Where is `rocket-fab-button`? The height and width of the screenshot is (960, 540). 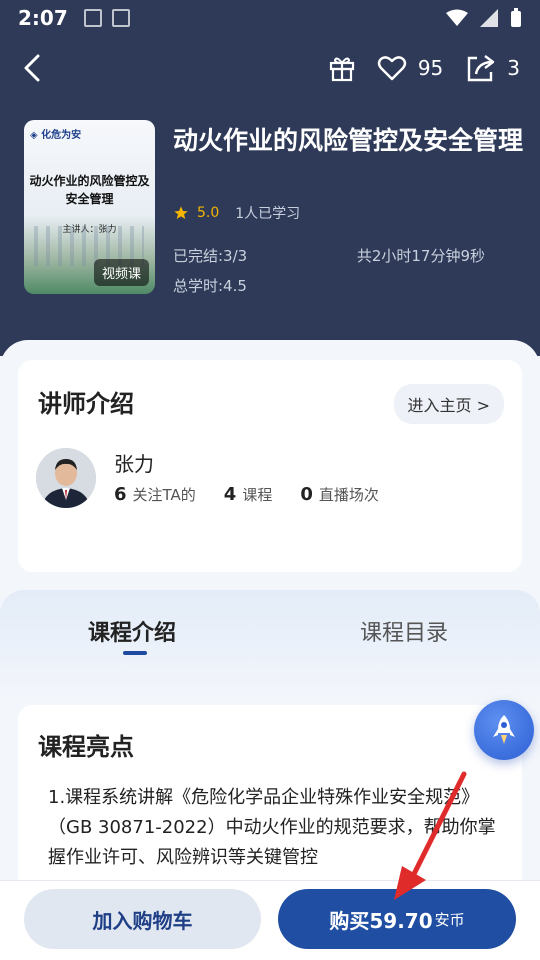
rocket-fab-button is located at coordinates (504, 730).